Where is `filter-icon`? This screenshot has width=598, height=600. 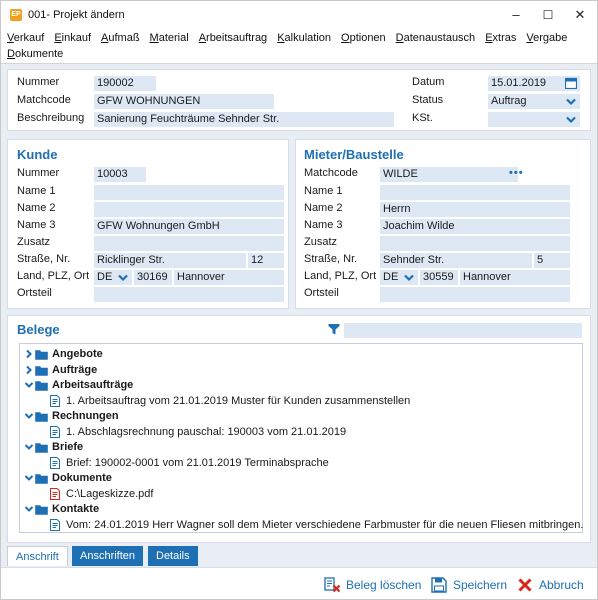 filter-icon is located at coordinates (334, 329).